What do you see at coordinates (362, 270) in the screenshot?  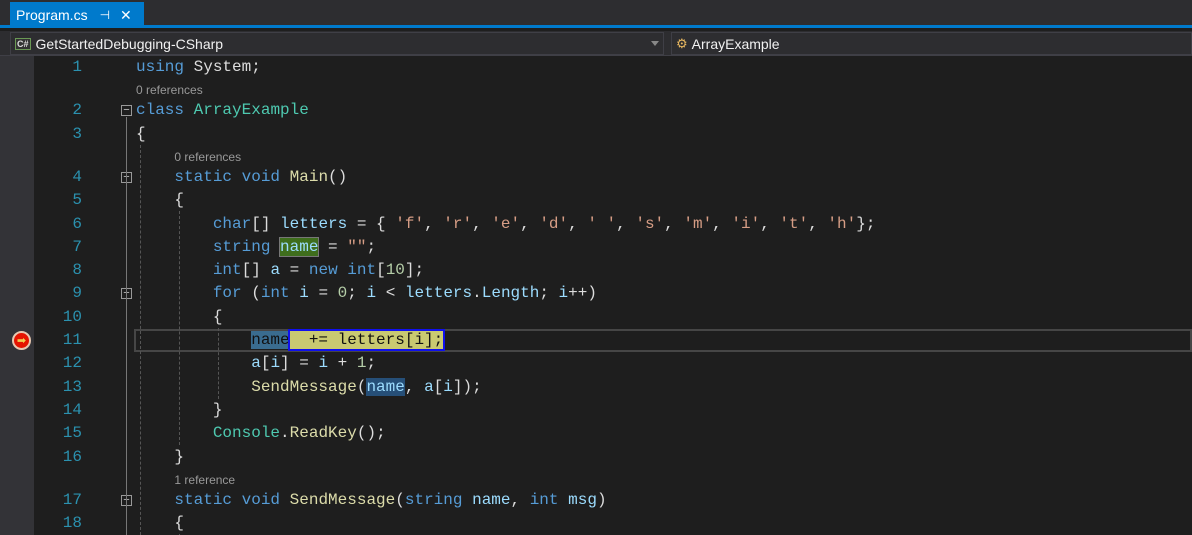 I see `code-token: int` at bounding box center [362, 270].